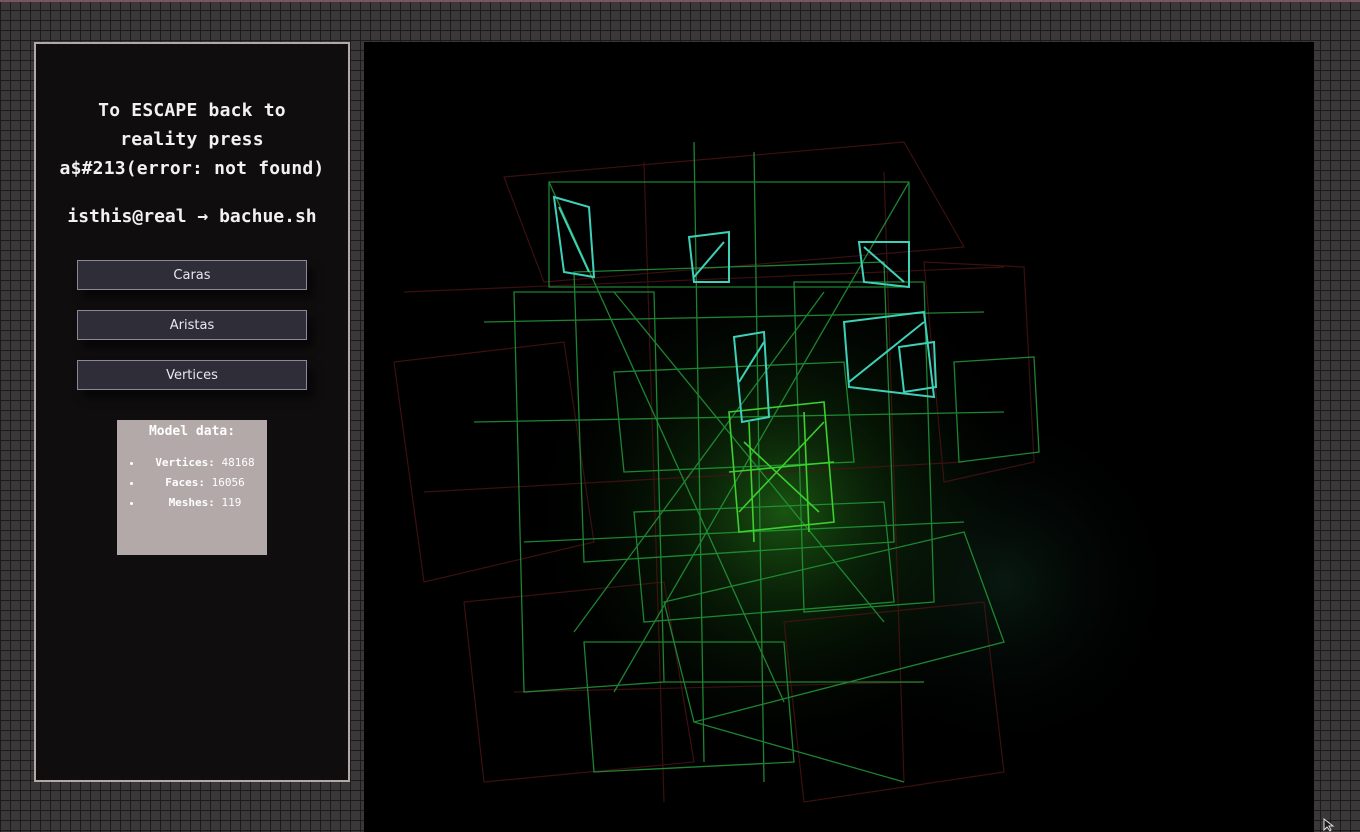  I want to click on window-top-border, so click(680, 1).